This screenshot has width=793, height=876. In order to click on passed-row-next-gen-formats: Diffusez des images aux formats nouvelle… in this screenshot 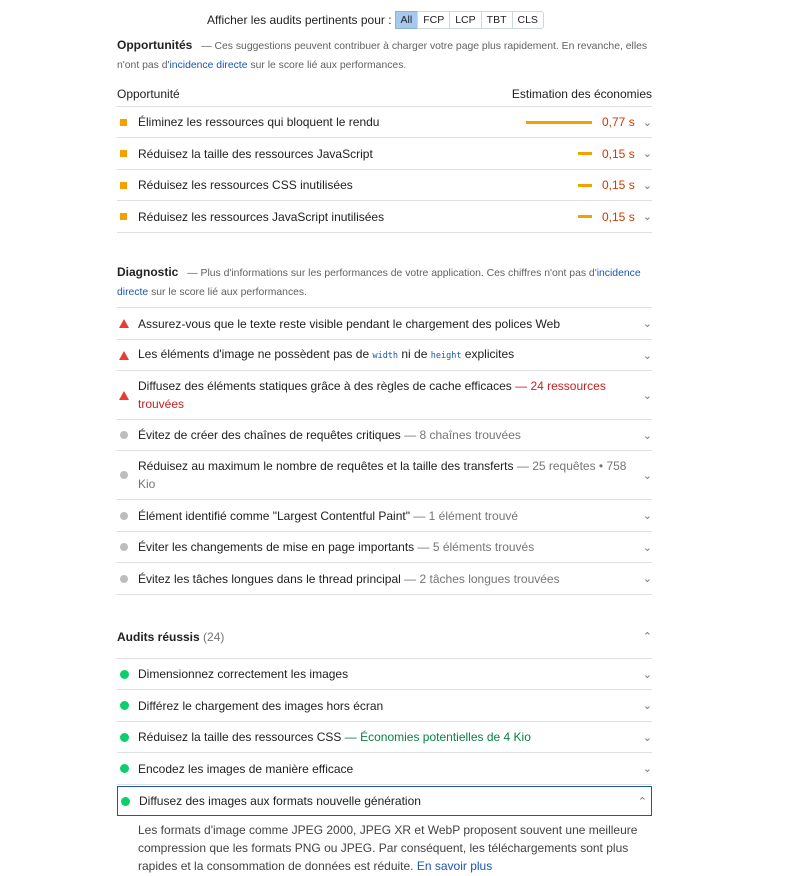, I will do `click(384, 801)`.